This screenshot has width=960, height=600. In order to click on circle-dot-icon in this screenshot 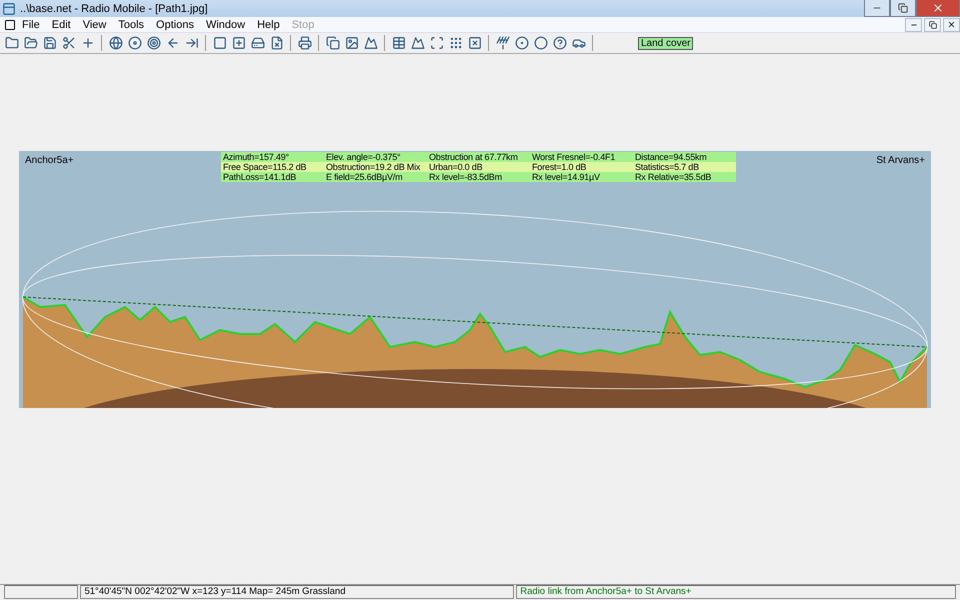, I will do `click(521, 43)`.